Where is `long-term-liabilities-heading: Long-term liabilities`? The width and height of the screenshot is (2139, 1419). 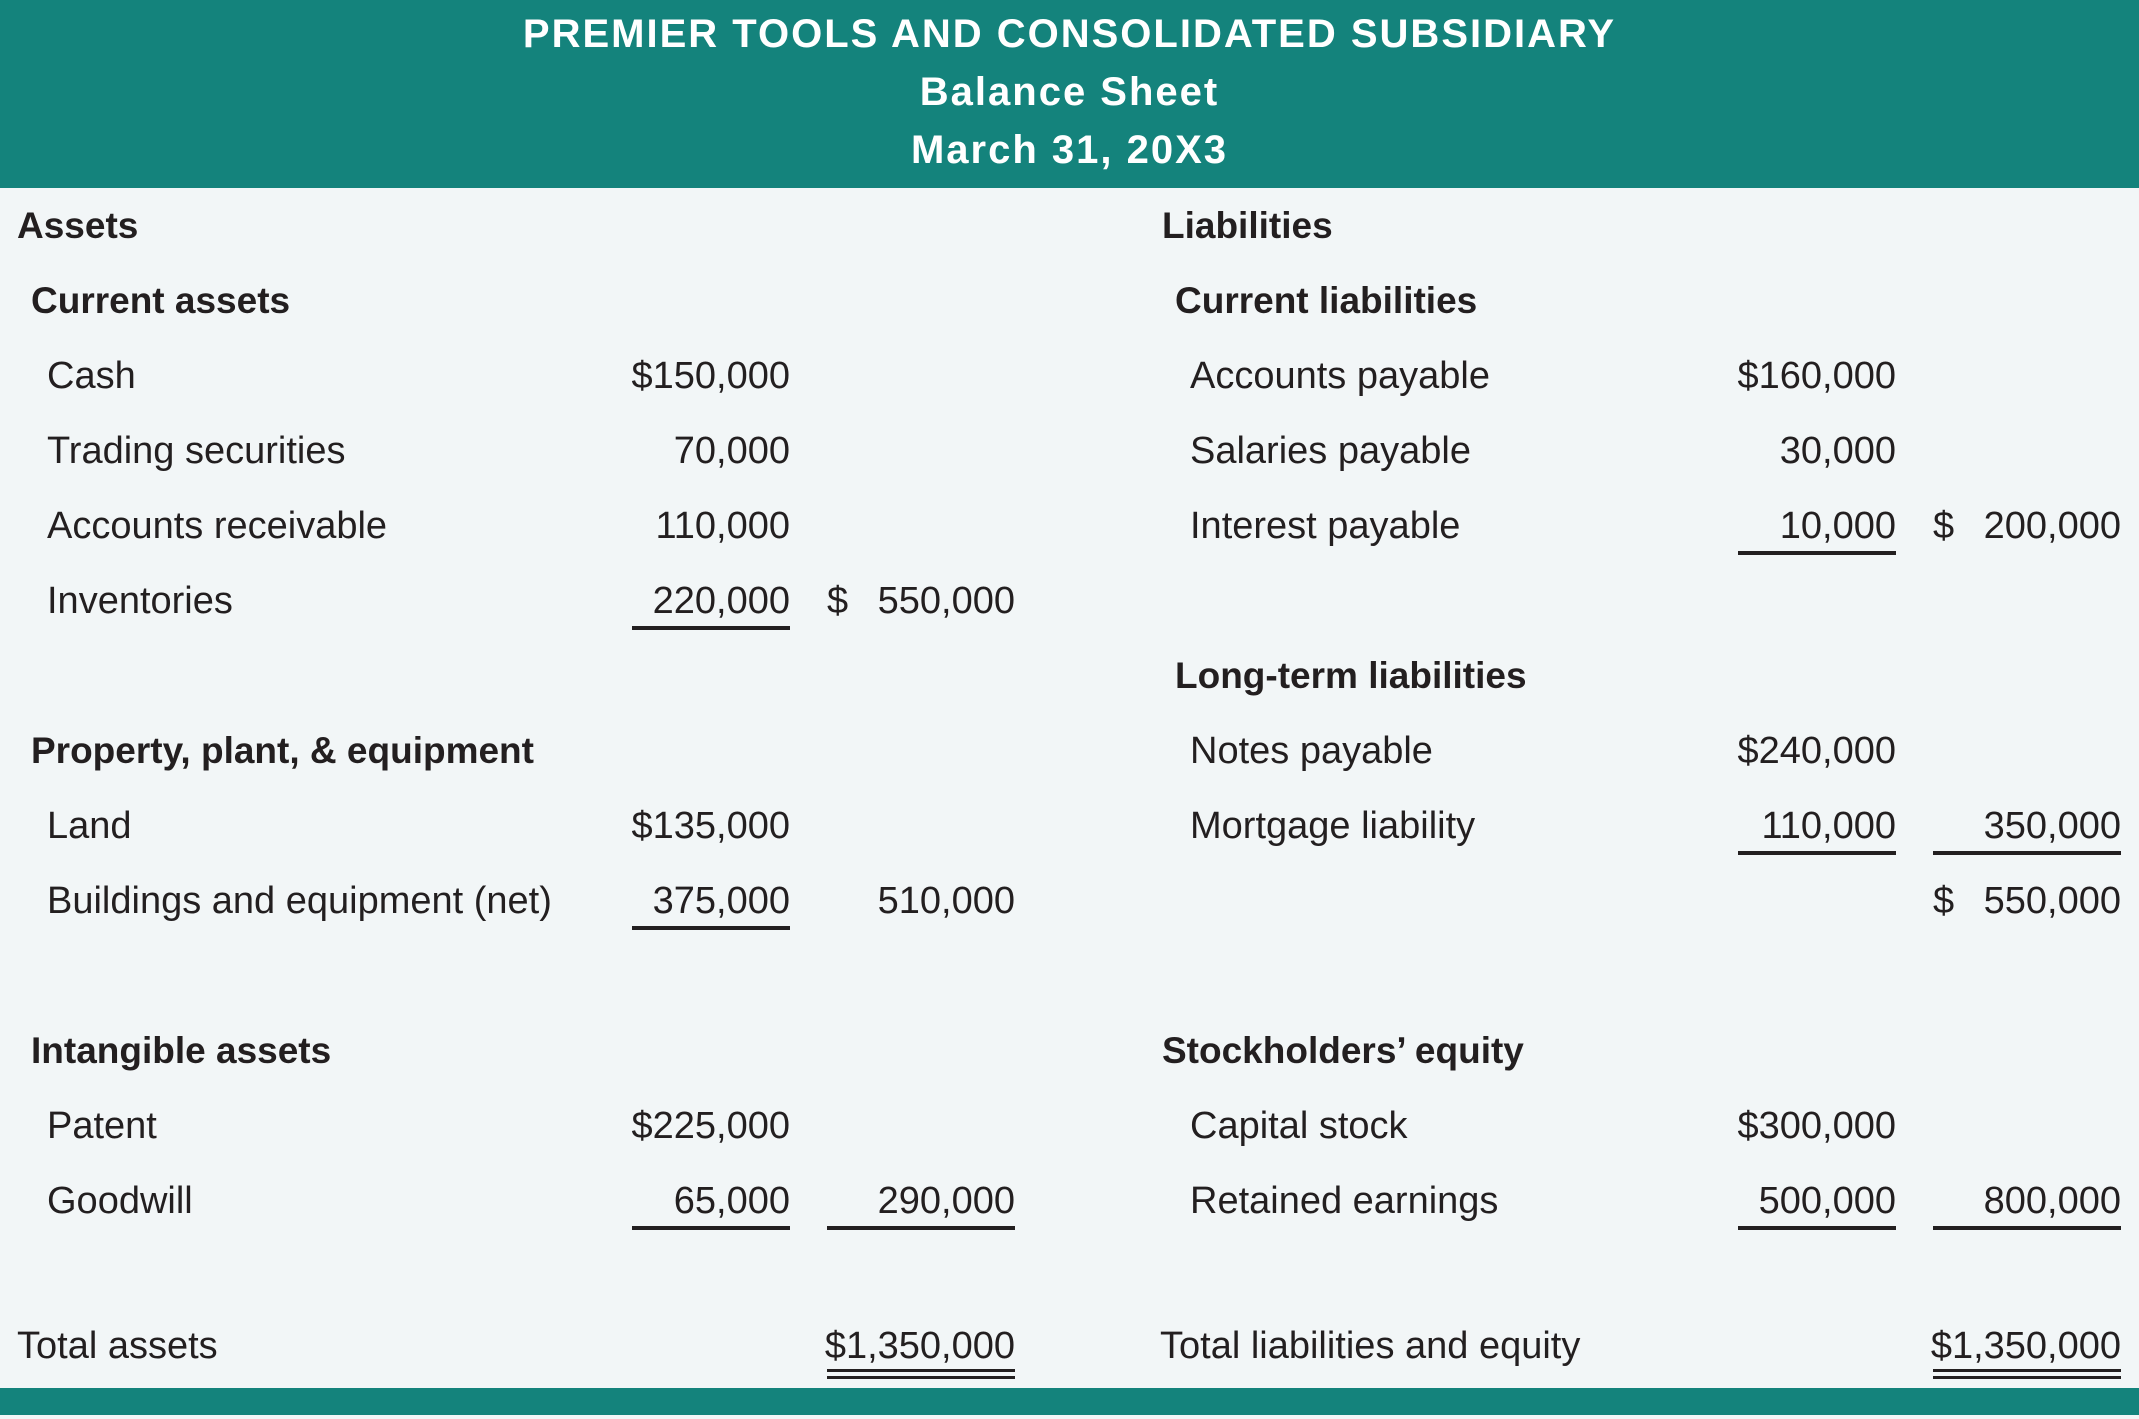 long-term-liabilities-heading: Long-term liabilities is located at coordinates (1351, 675).